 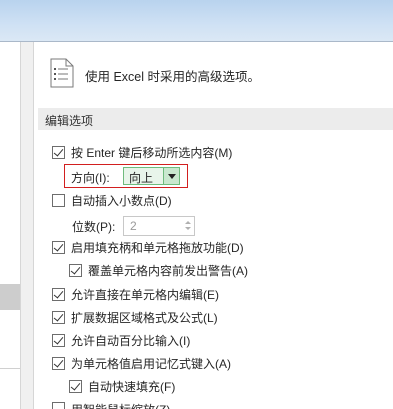 What do you see at coordinates (75, 386) in the screenshot?
I see `flash-fill-checkbox` at bounding box center [75, 386].